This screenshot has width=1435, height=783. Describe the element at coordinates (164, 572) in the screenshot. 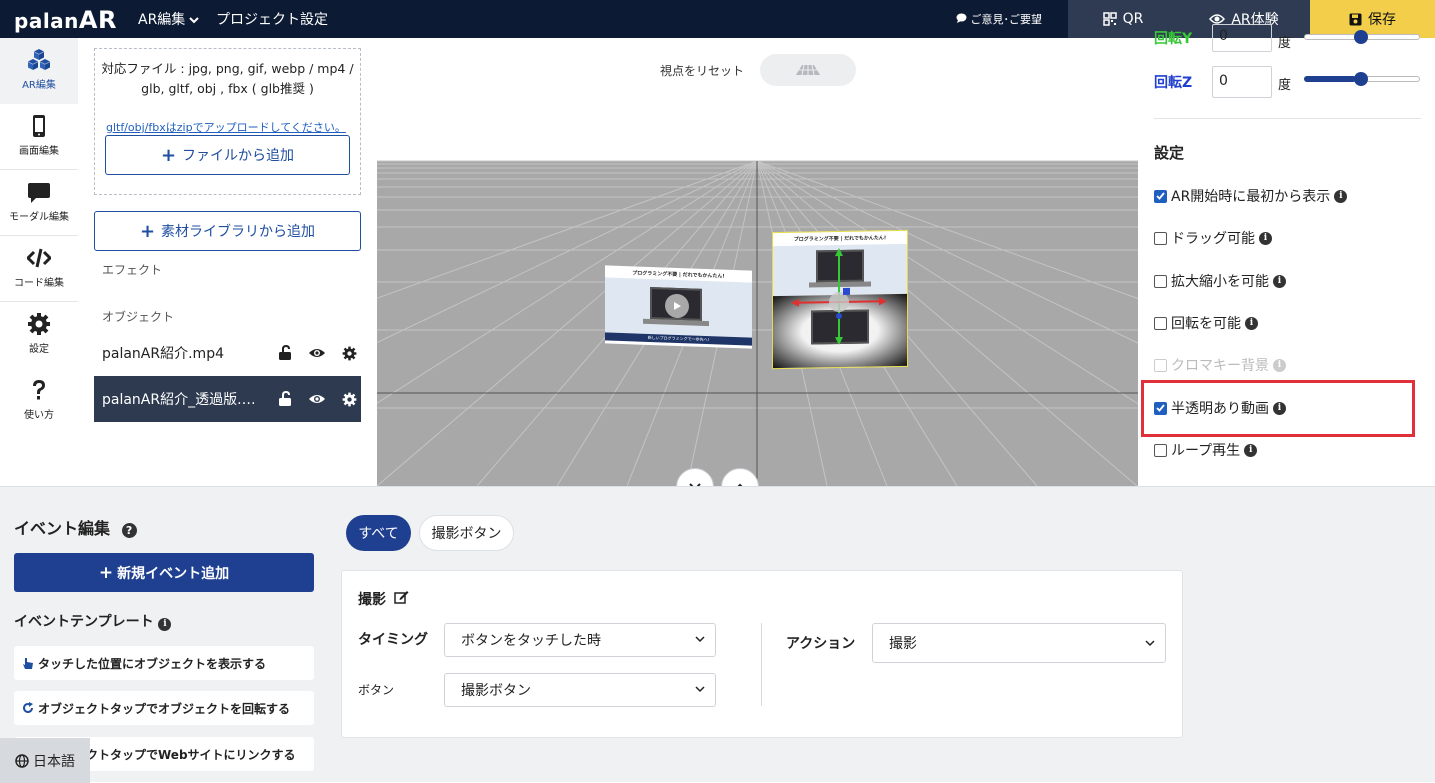

I see `add-event-button: + 新規イベント追加` at that location.